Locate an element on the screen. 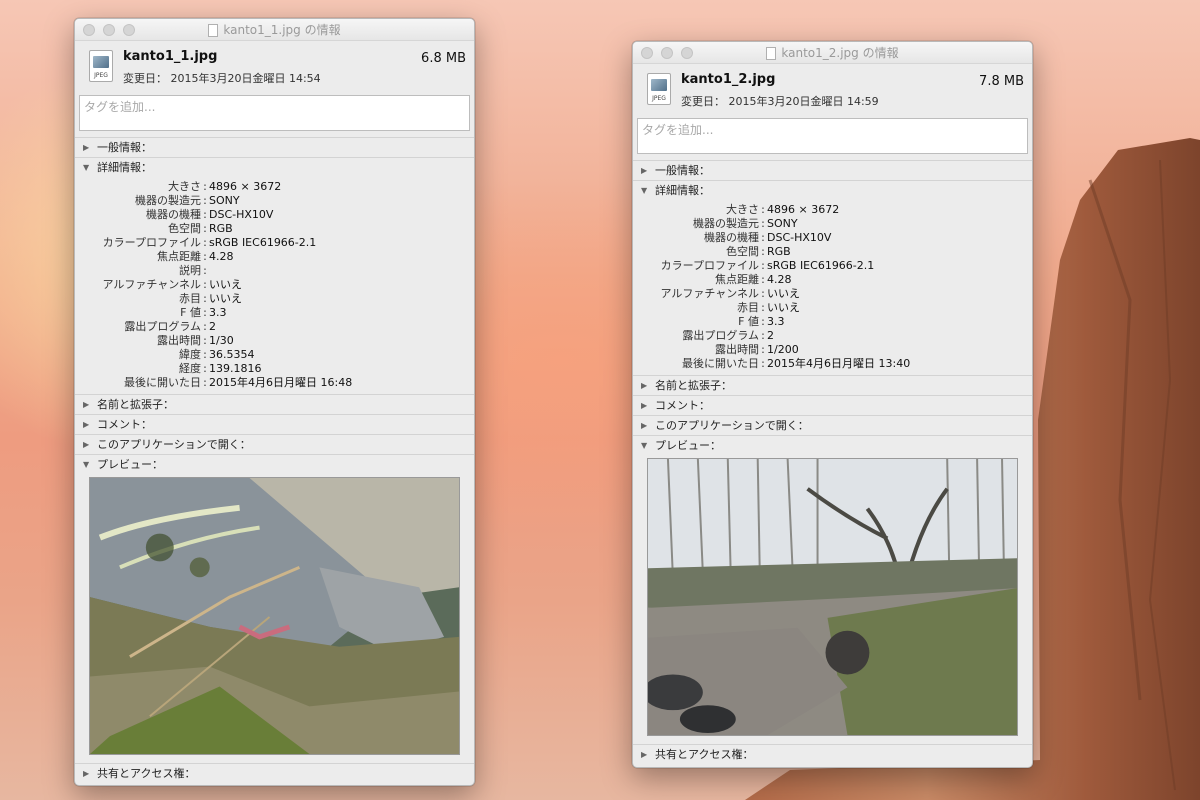  detail-row: 経度:139.1816 is located at coordinates (220, 368).